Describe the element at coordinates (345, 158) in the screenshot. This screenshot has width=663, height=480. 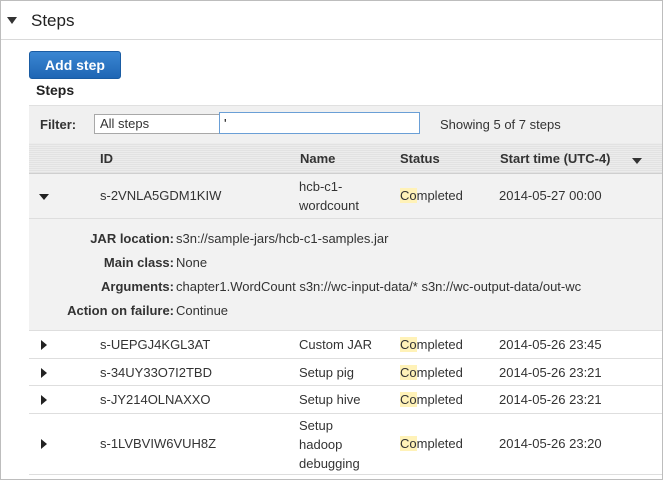
I see `table-header: ID Name Status Start time (UTC-4)` at that location.